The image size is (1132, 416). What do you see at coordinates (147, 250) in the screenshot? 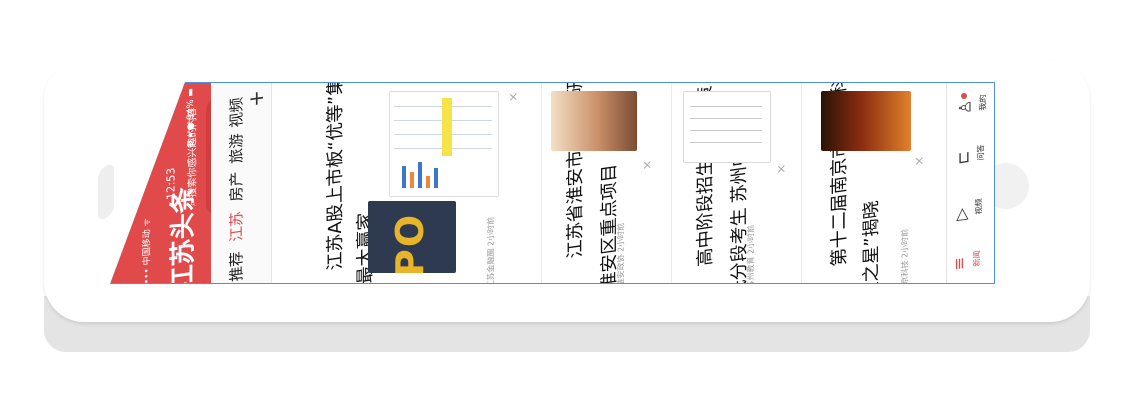
I see `status-carrier: •••• 中国移动 ᯤ` at bounding box center [147, 250].